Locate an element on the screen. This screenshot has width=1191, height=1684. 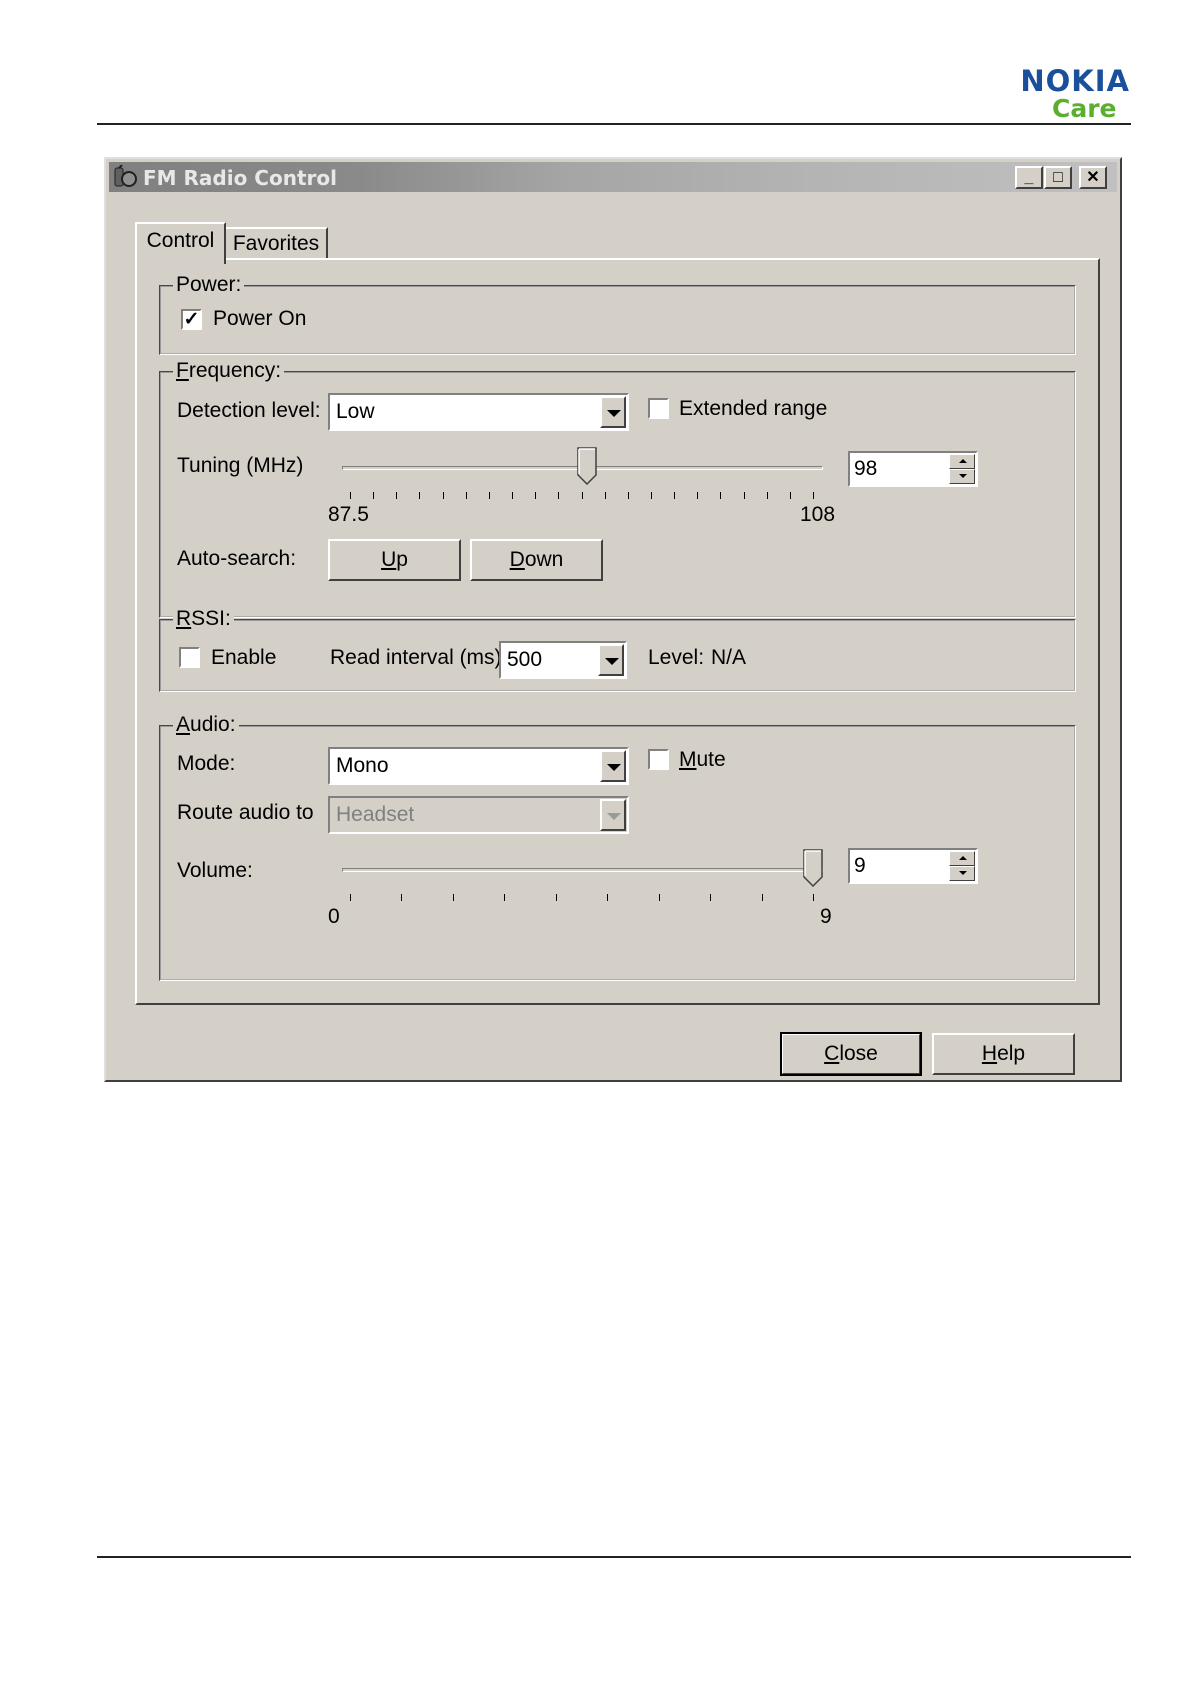
volume-spinbox: 9 is located at coordinates (913, 866).